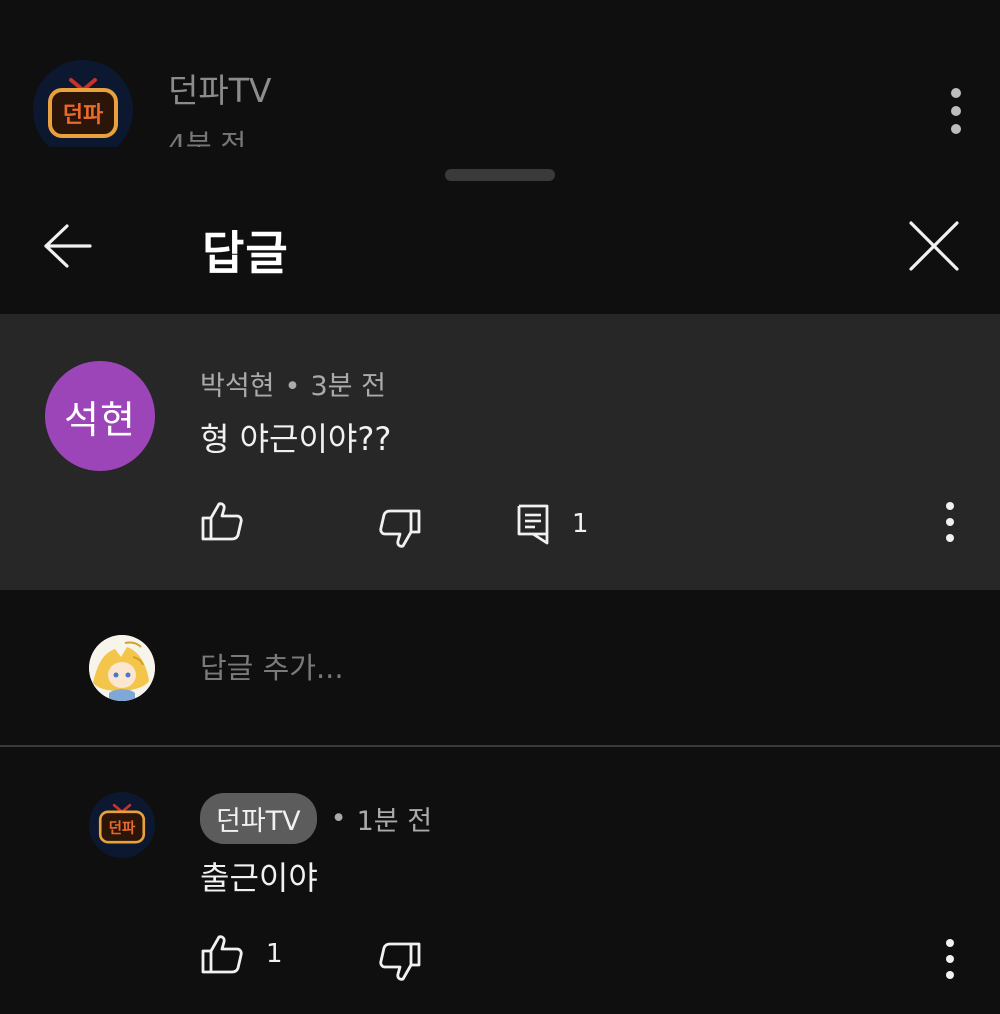 This screenshot has width=1000, height=1014. I want to click on user-avatar, so click(122, 668).